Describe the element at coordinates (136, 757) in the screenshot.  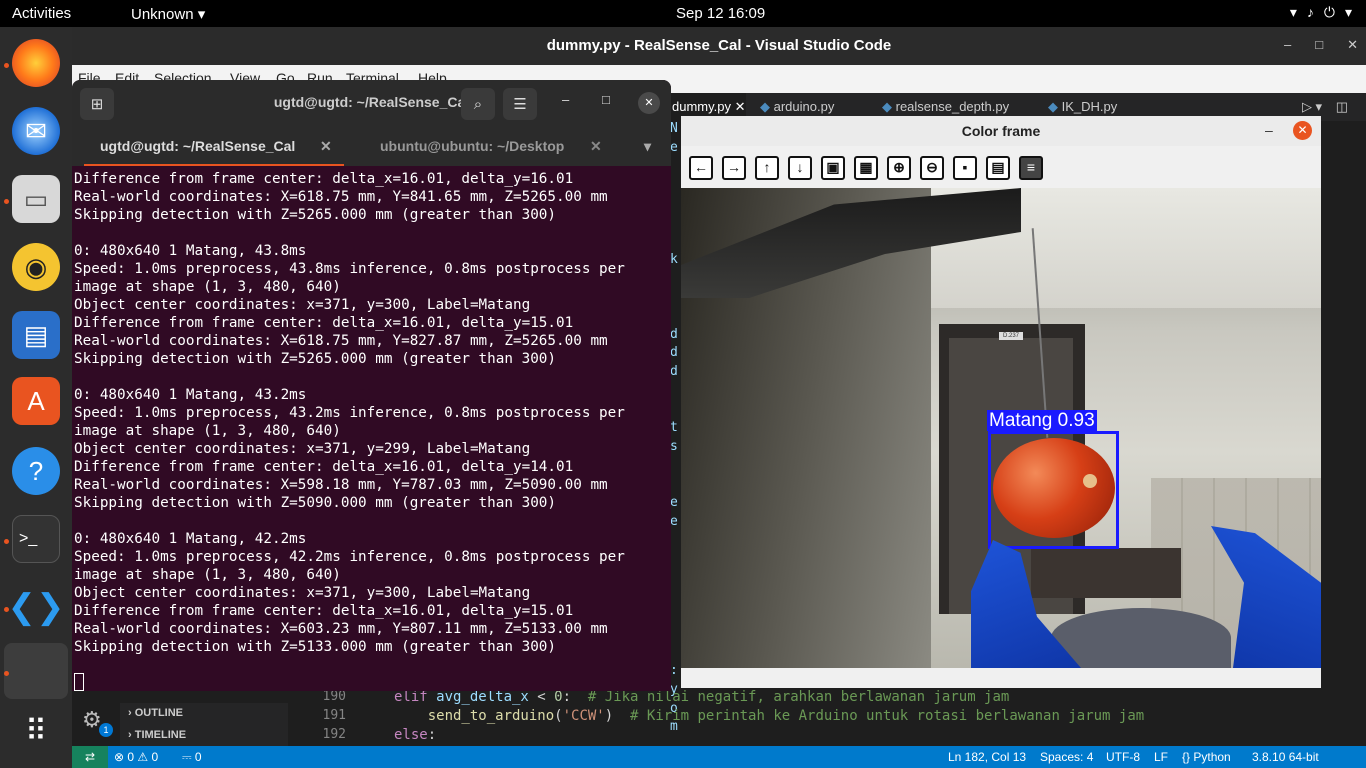
I see `problems-status: ⊗ 0 ⚠ 0` at that location.